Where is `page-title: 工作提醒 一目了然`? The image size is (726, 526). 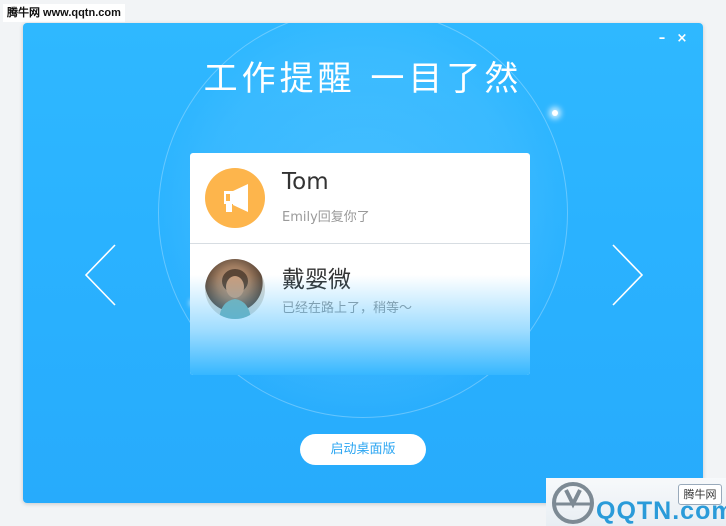 page-title: 工作提醒 一目了然 is located at coordinates (363, 79).